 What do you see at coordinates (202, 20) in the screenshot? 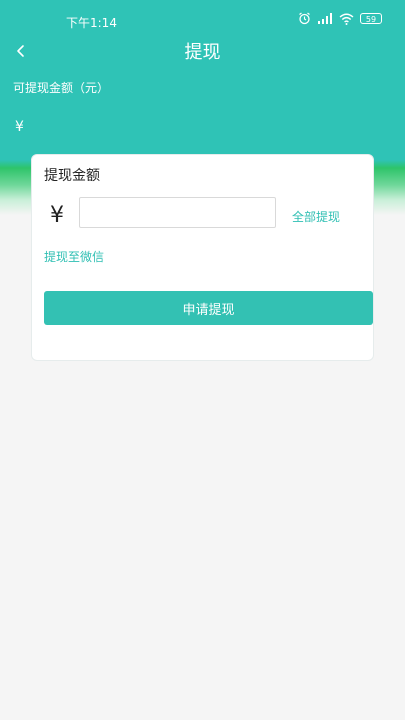
I see `status-bar: 下午1:14 59` at bounding box center [202, 20].